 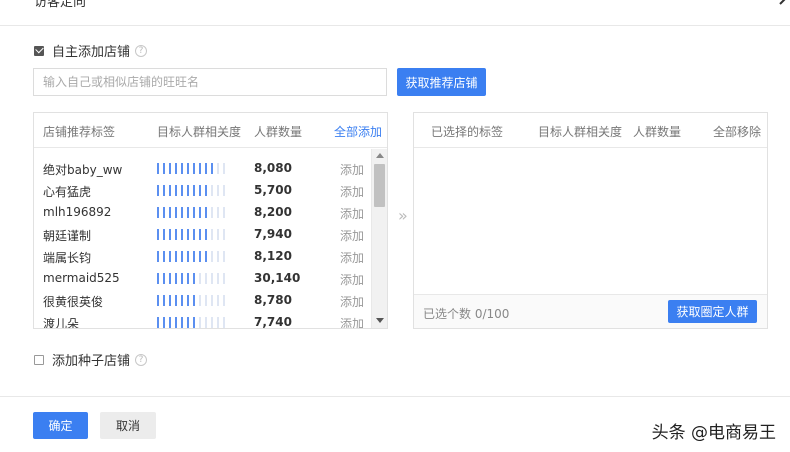 What do you see at coordinates (67, 236) in the screenshot?
I see `store-name: 朝廷谨制` at bounding box center [67, 236].